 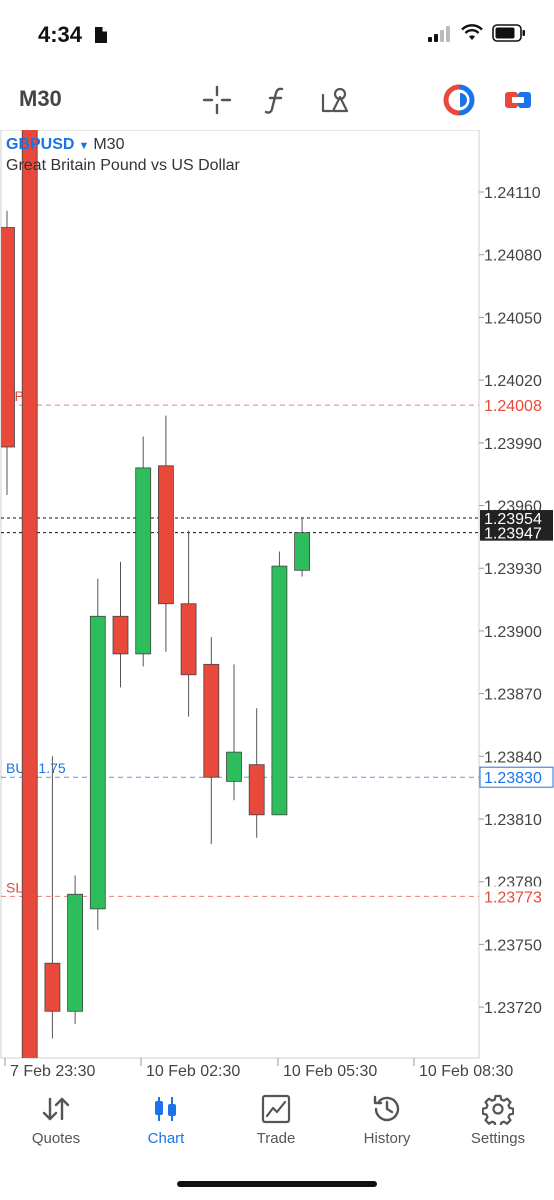 What do you see at coordinates (513, 632) in the screenshot?
I see `y-tick-label: 1.23900` at bounding box center [513, 632].